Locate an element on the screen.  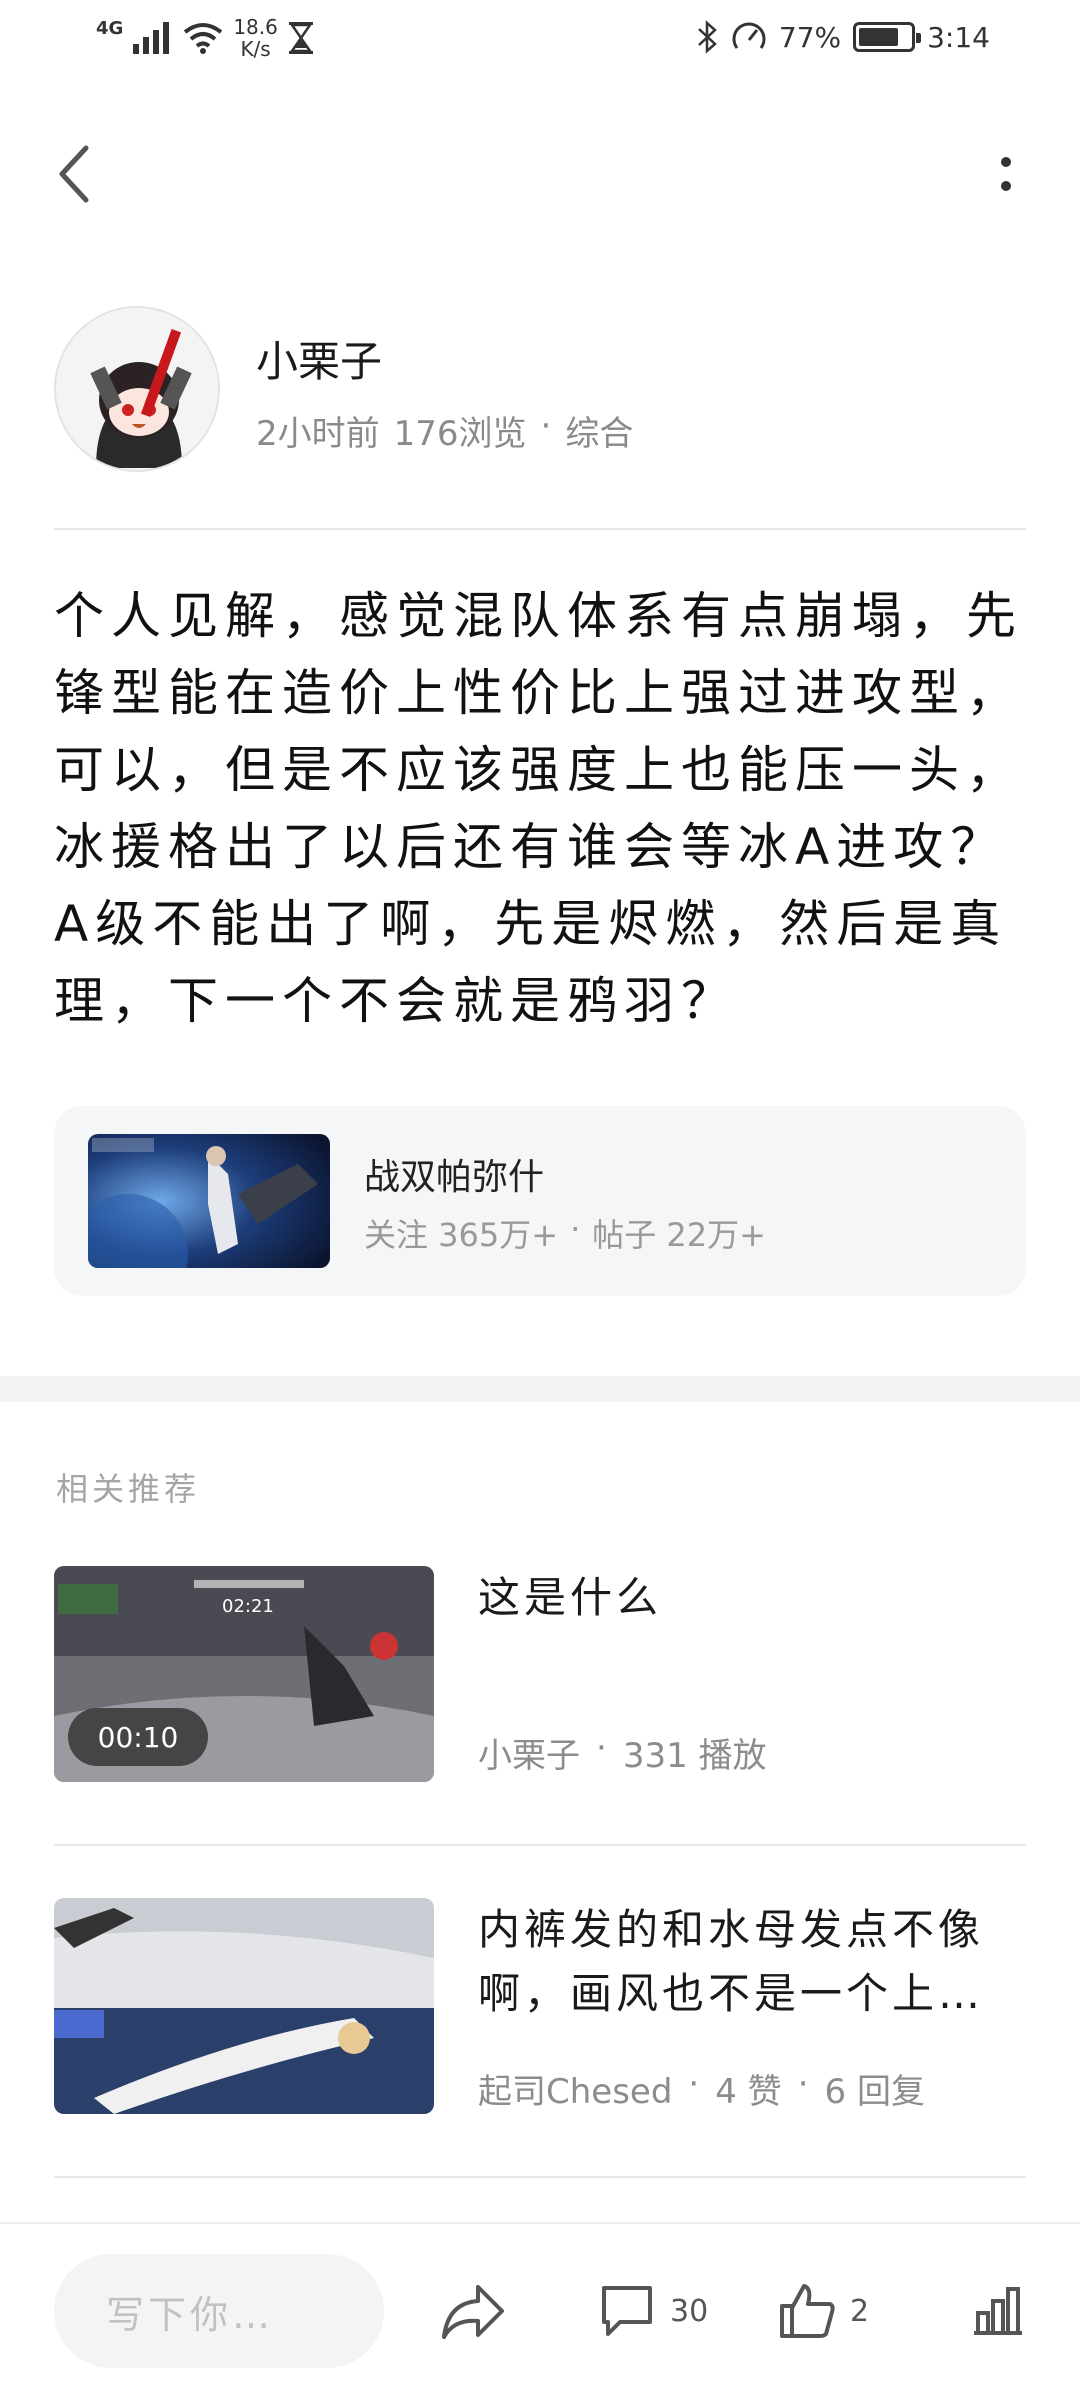
share-icon is located at coordinates (473, 2312).